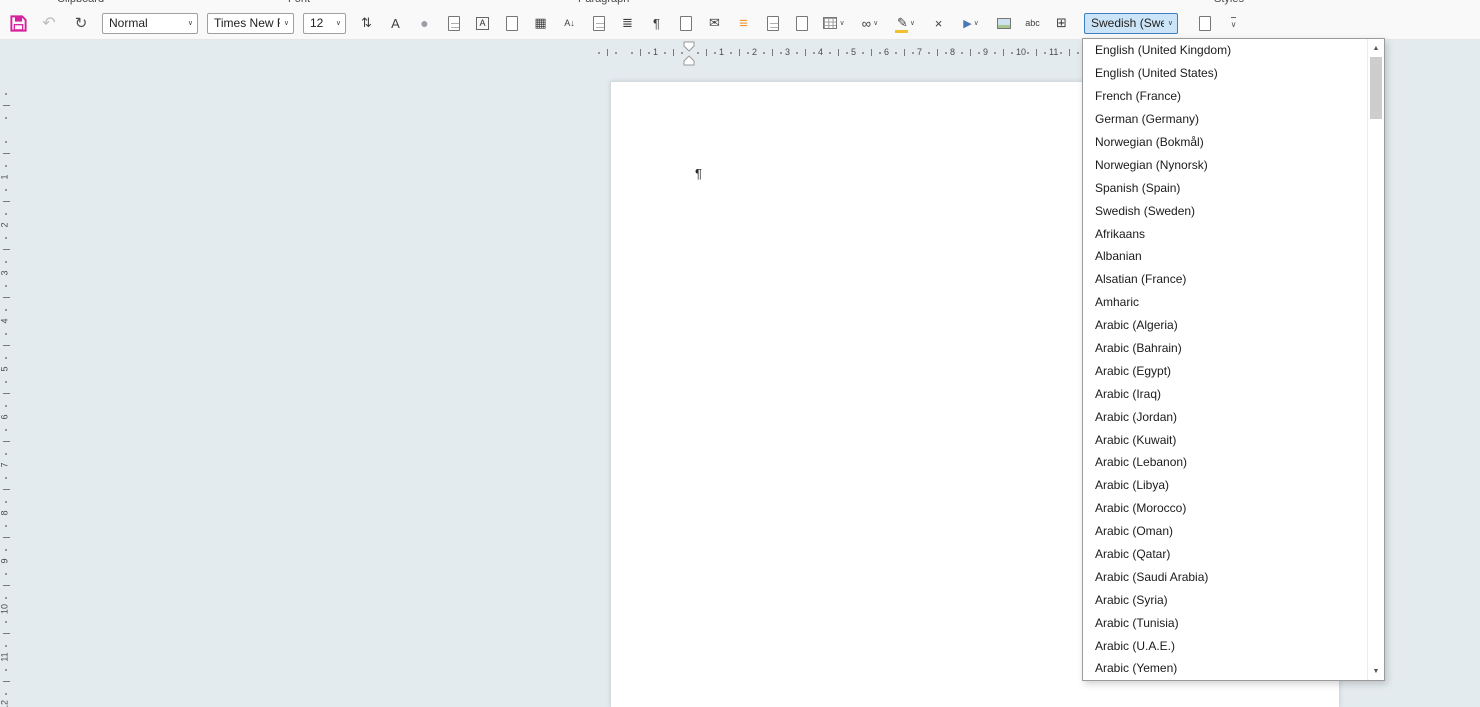 The height and width of the screenshot is (707, 1480). Describe the element at coordinates (1021, 52) in the screenshot. I see `ruler-number: 10` at that location.